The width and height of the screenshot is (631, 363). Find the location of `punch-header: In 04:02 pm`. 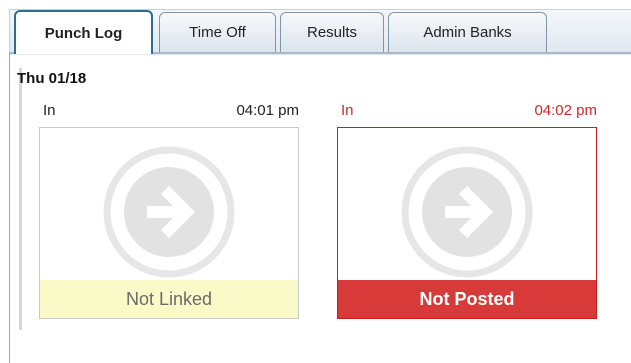

punch-header: In 04:02 pm is located at coordinates (467, 111).